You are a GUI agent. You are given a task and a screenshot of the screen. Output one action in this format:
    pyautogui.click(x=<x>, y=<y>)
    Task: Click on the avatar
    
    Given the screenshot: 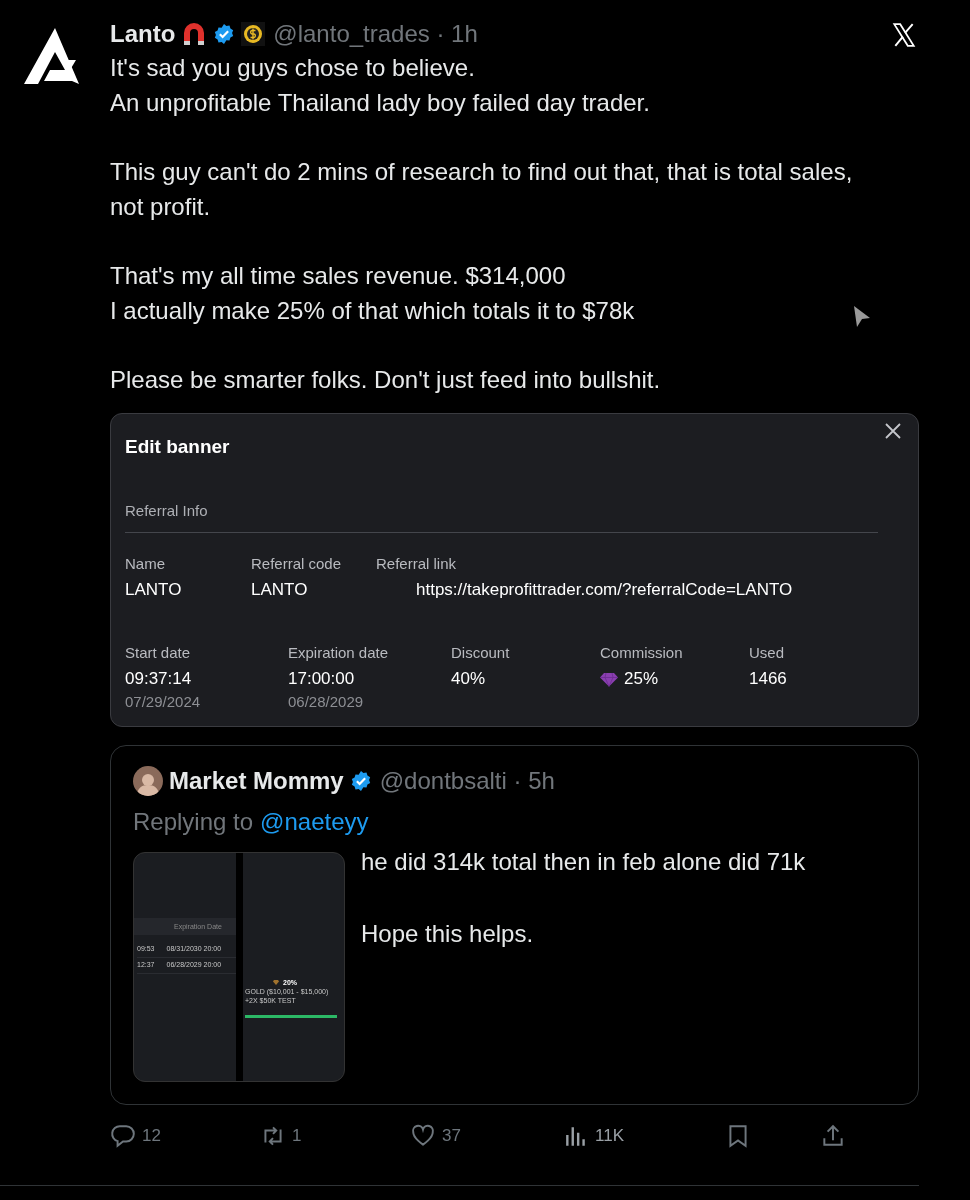 What is the action you would take?
    pyautogui.click(x=148, y=781)
    